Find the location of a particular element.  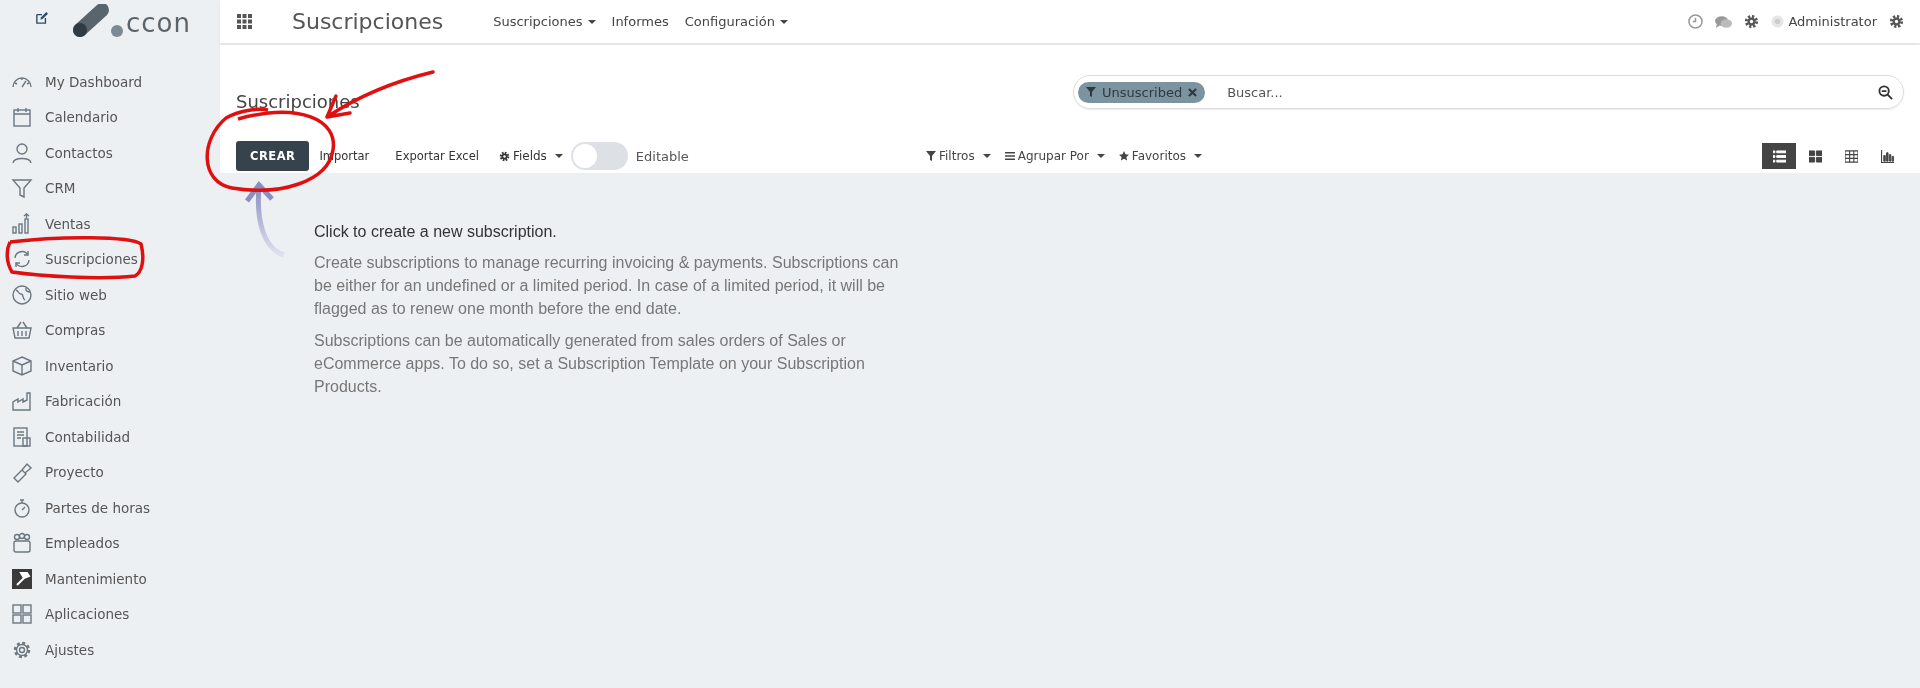

view-switch-button is located at coordinates (1779, 156).